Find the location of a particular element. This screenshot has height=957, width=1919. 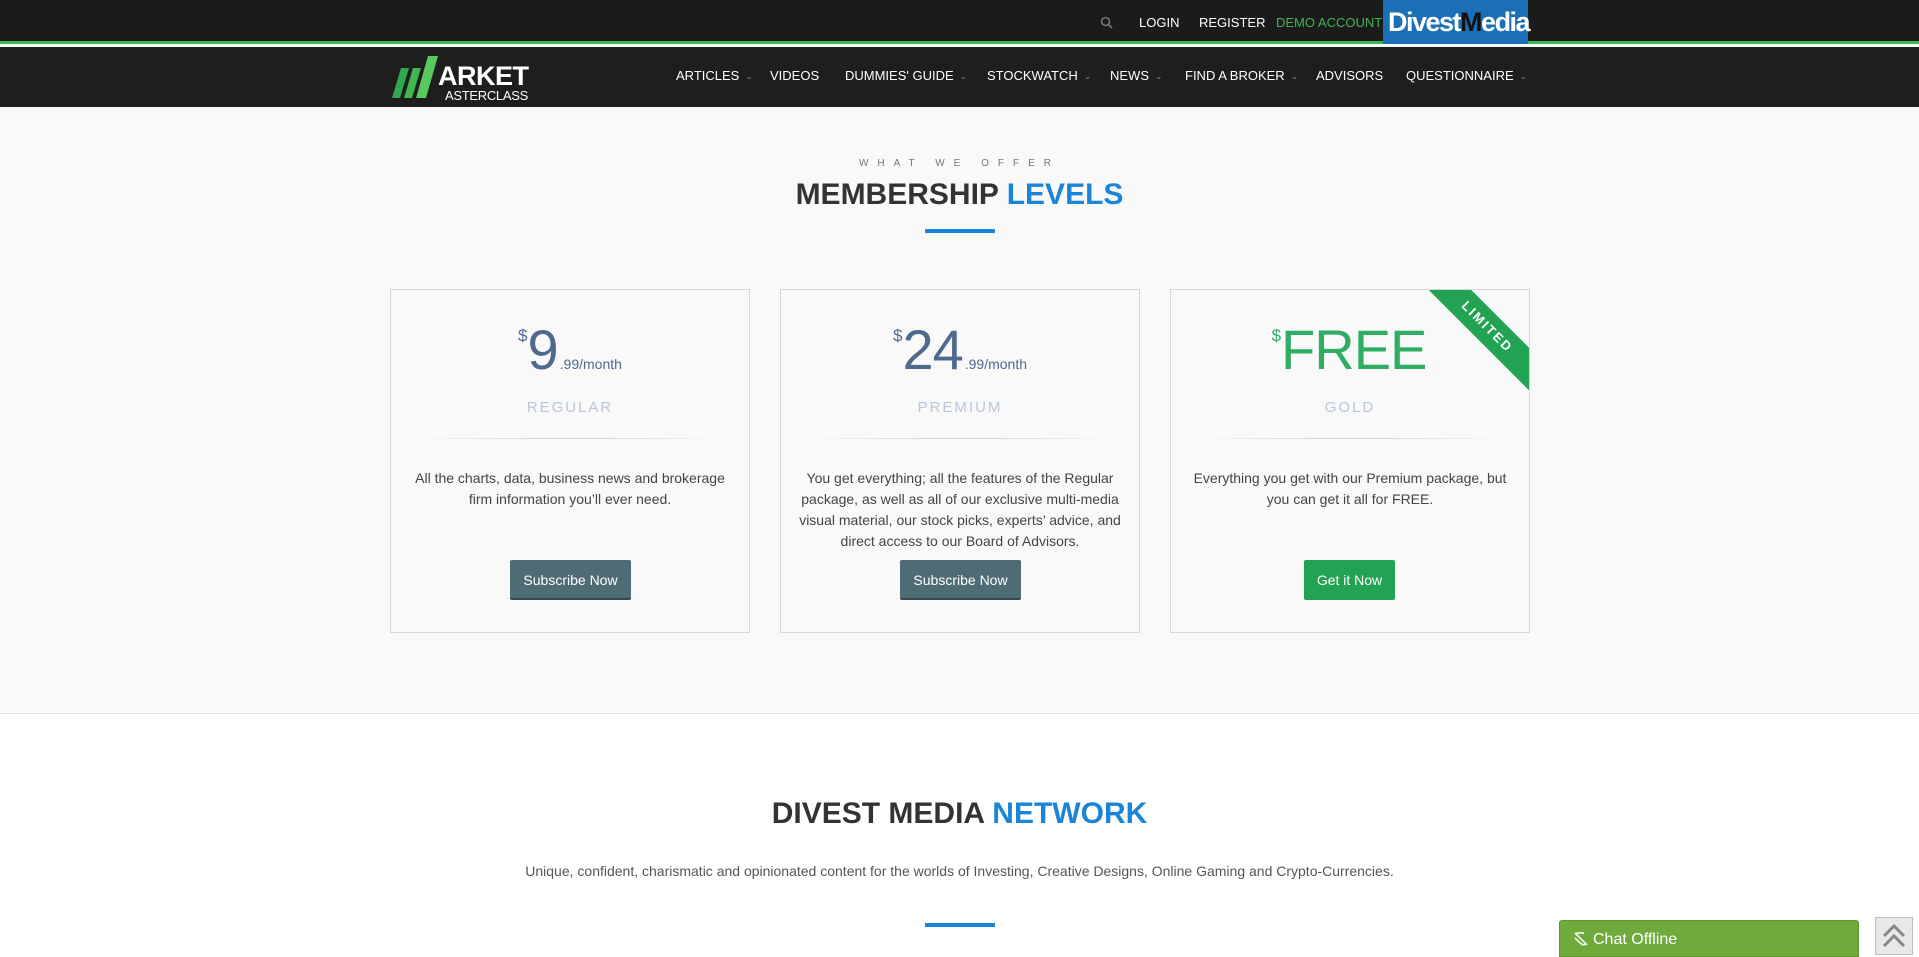

login-link: LOGIN is located at coordinates (1159, 22).